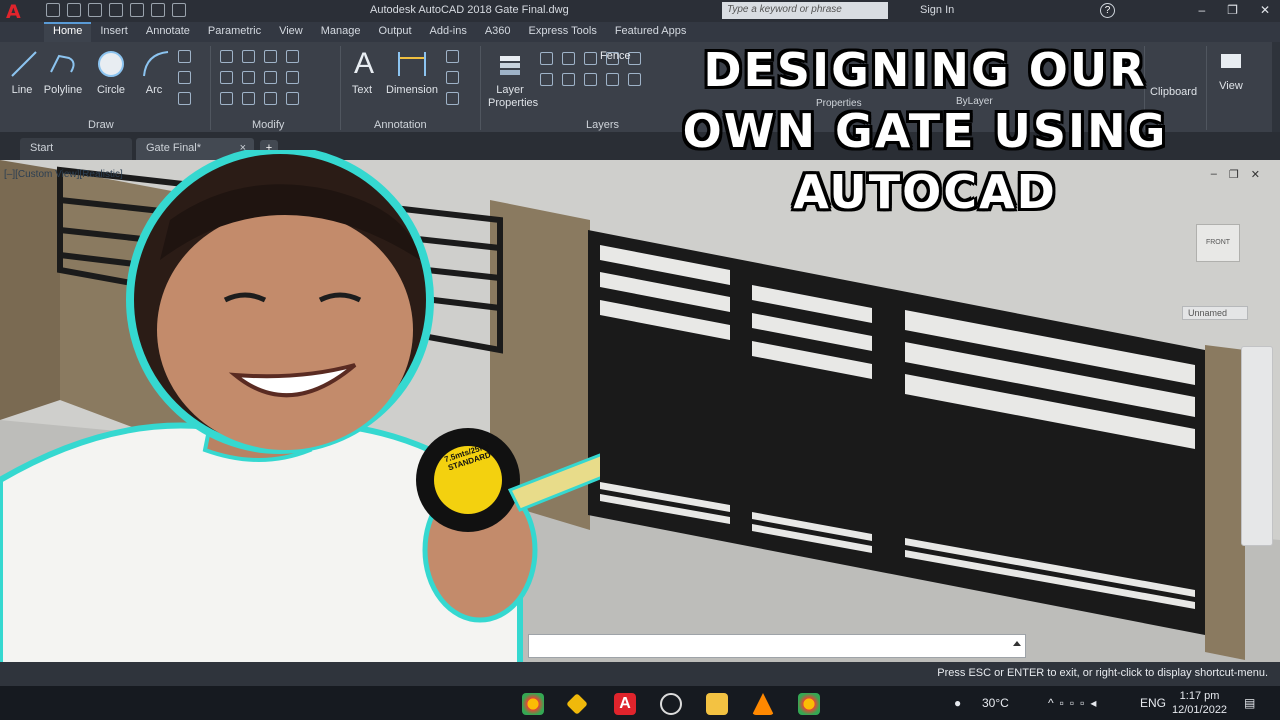 The width and height of the screenshot is (1280, 720). What do you see at coordinates (1199, 696) in the screenshot?
I see `clock-time: 1:17 pm` at bounding box center [1199, 696].